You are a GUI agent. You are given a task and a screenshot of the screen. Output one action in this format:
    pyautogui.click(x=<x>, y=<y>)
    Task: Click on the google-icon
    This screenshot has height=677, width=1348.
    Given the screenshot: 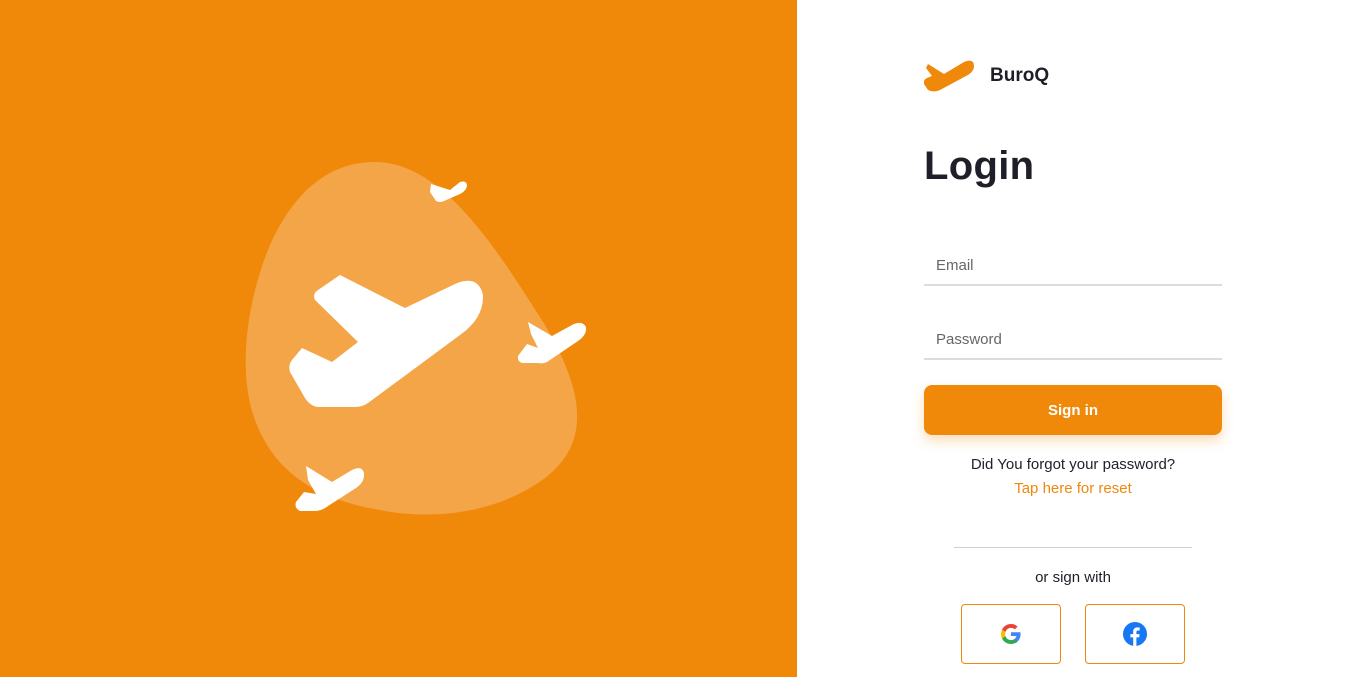 What is the action you would take?
    pyautogui.click(x=1011, y=634)
    